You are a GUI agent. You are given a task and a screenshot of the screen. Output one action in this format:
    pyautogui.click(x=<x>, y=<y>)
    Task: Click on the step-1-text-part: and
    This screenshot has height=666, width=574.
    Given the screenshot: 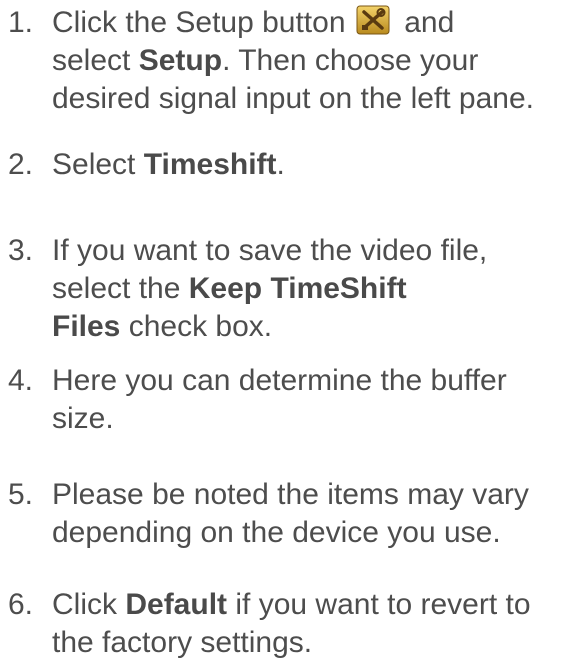 What is the action you would take?
    pyautogui.click(x=429, y=22)
    